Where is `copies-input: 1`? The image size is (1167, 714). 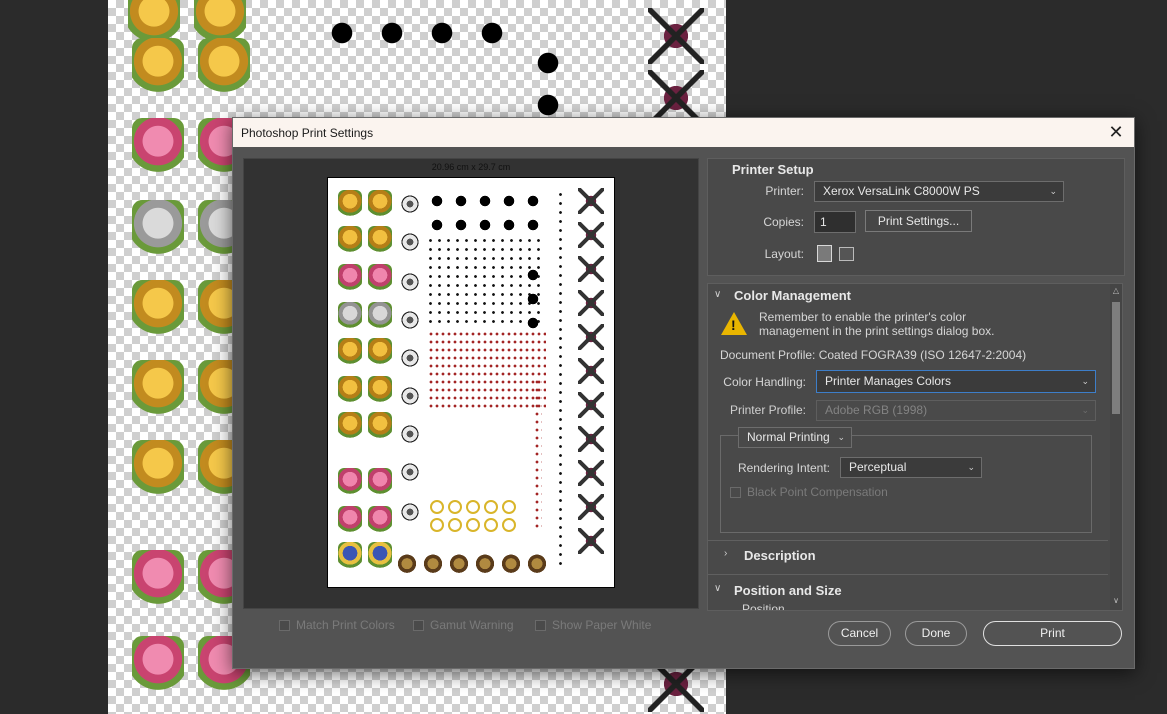 copies-input: 1 is located at coordinates (835, 222).